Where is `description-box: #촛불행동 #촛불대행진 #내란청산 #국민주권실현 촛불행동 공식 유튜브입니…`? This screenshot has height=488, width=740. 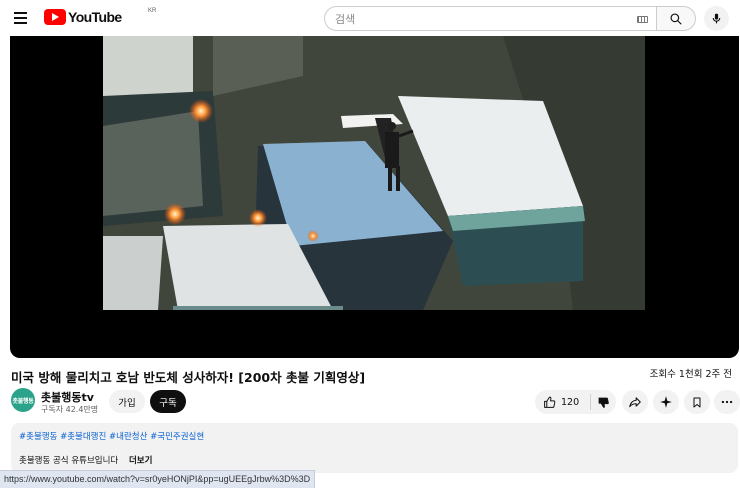
description-box: #촛불행동 #촛불대행진 #내란청산 #국민주권실현 촛불행동 공식 유튜브입니… is located at coordinates (374, 448).